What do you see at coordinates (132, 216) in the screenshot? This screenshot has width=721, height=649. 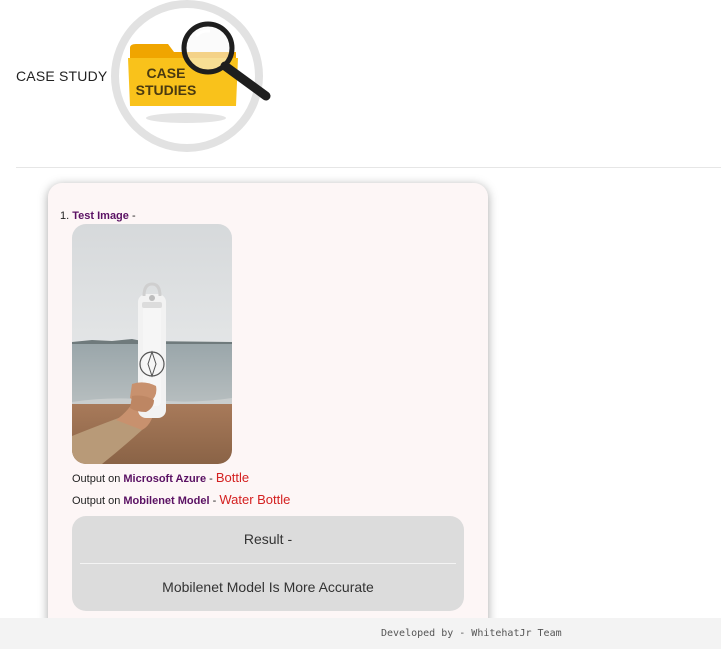 I see `test-image-suffix: -` at bounding box center [132, 216].